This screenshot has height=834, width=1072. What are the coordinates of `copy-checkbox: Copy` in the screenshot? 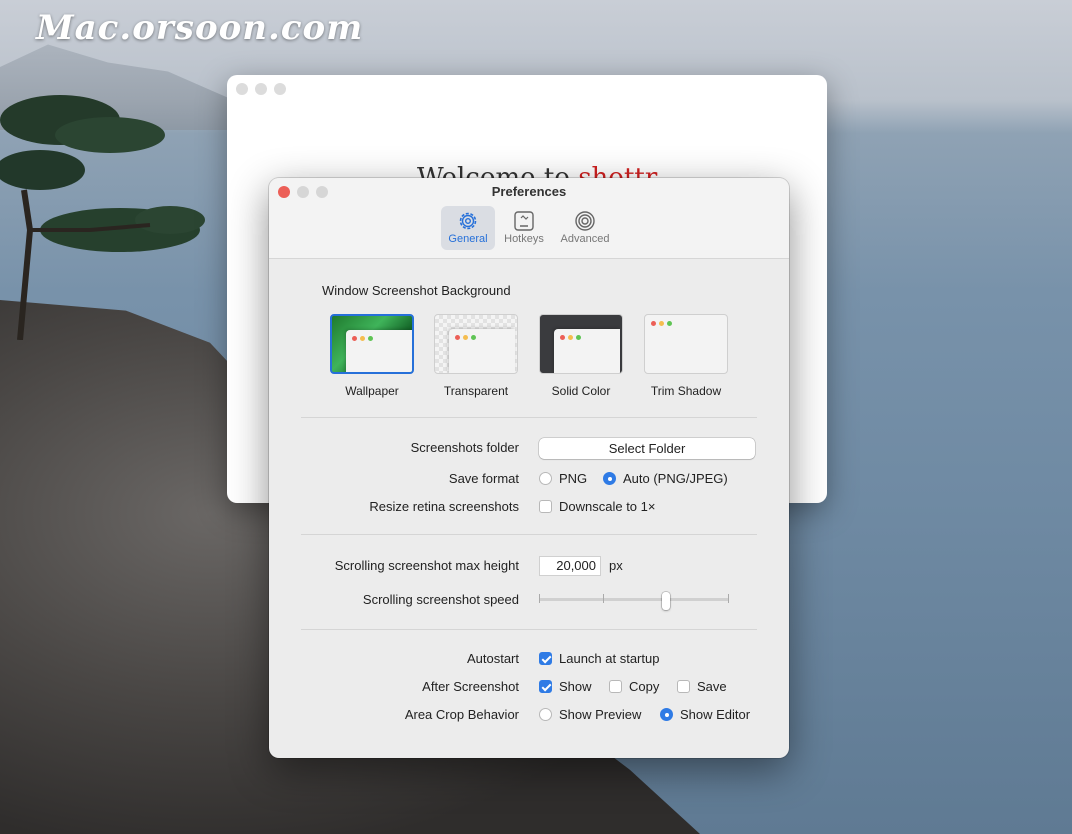 It's located at (634, 686).